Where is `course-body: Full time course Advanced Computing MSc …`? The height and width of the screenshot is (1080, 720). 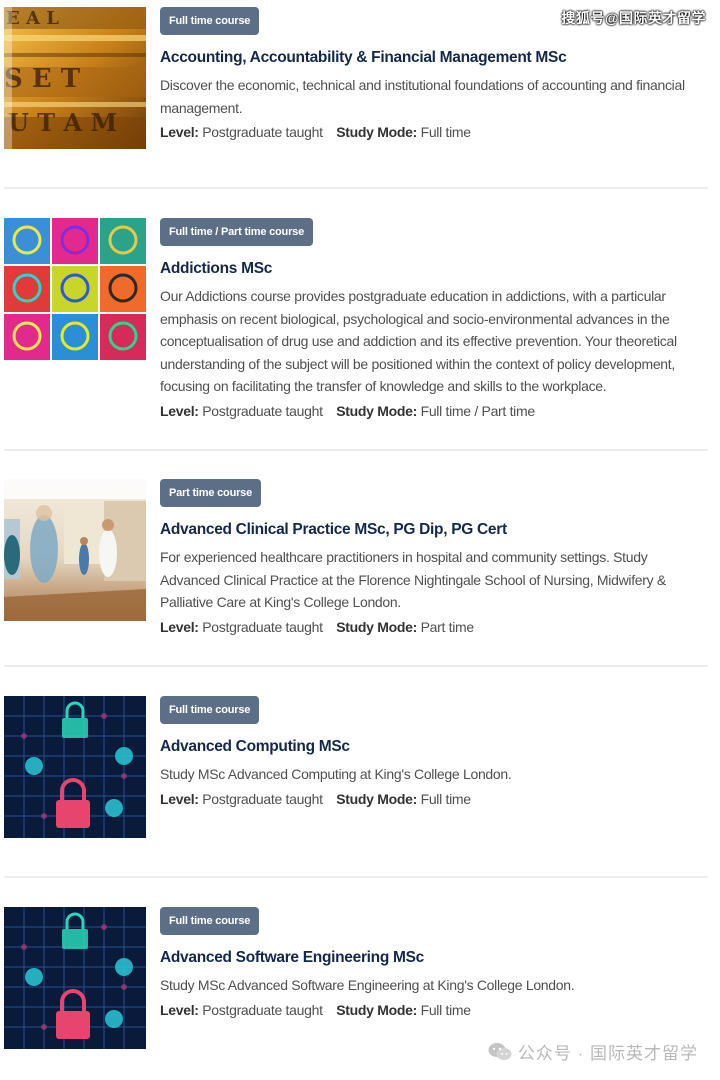 course-body: Full time course Advanced Computing MSc … is located at coordinates (435, 753).